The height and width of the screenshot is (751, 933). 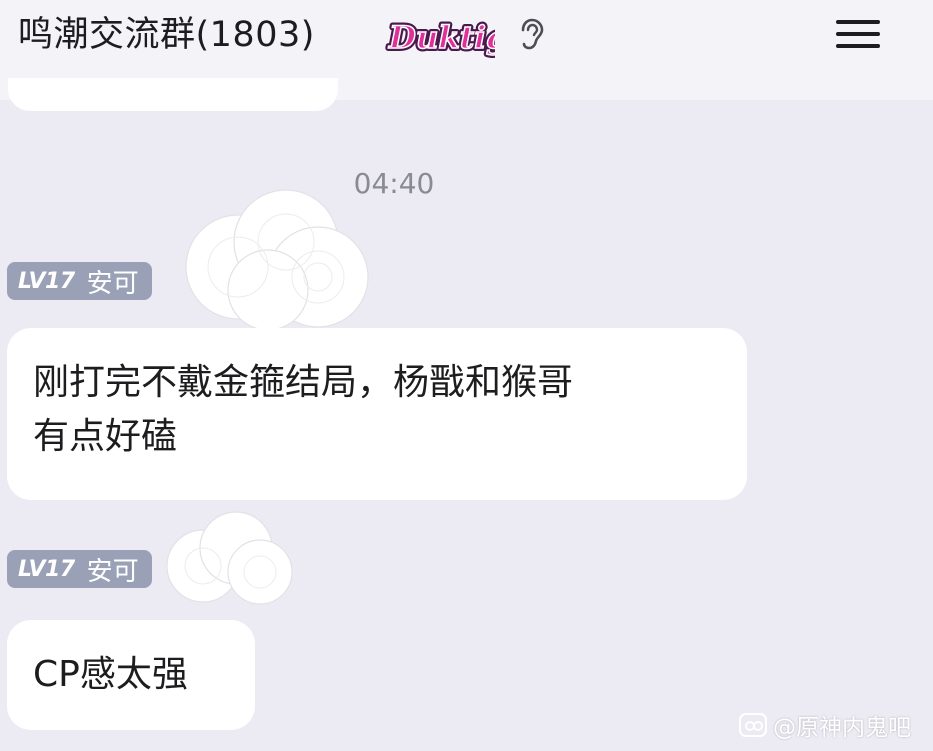 What do you see at coordinates (753, 725) in the screenshot?
I see `weibo-logo-icon` at bounding box center [753, 725].